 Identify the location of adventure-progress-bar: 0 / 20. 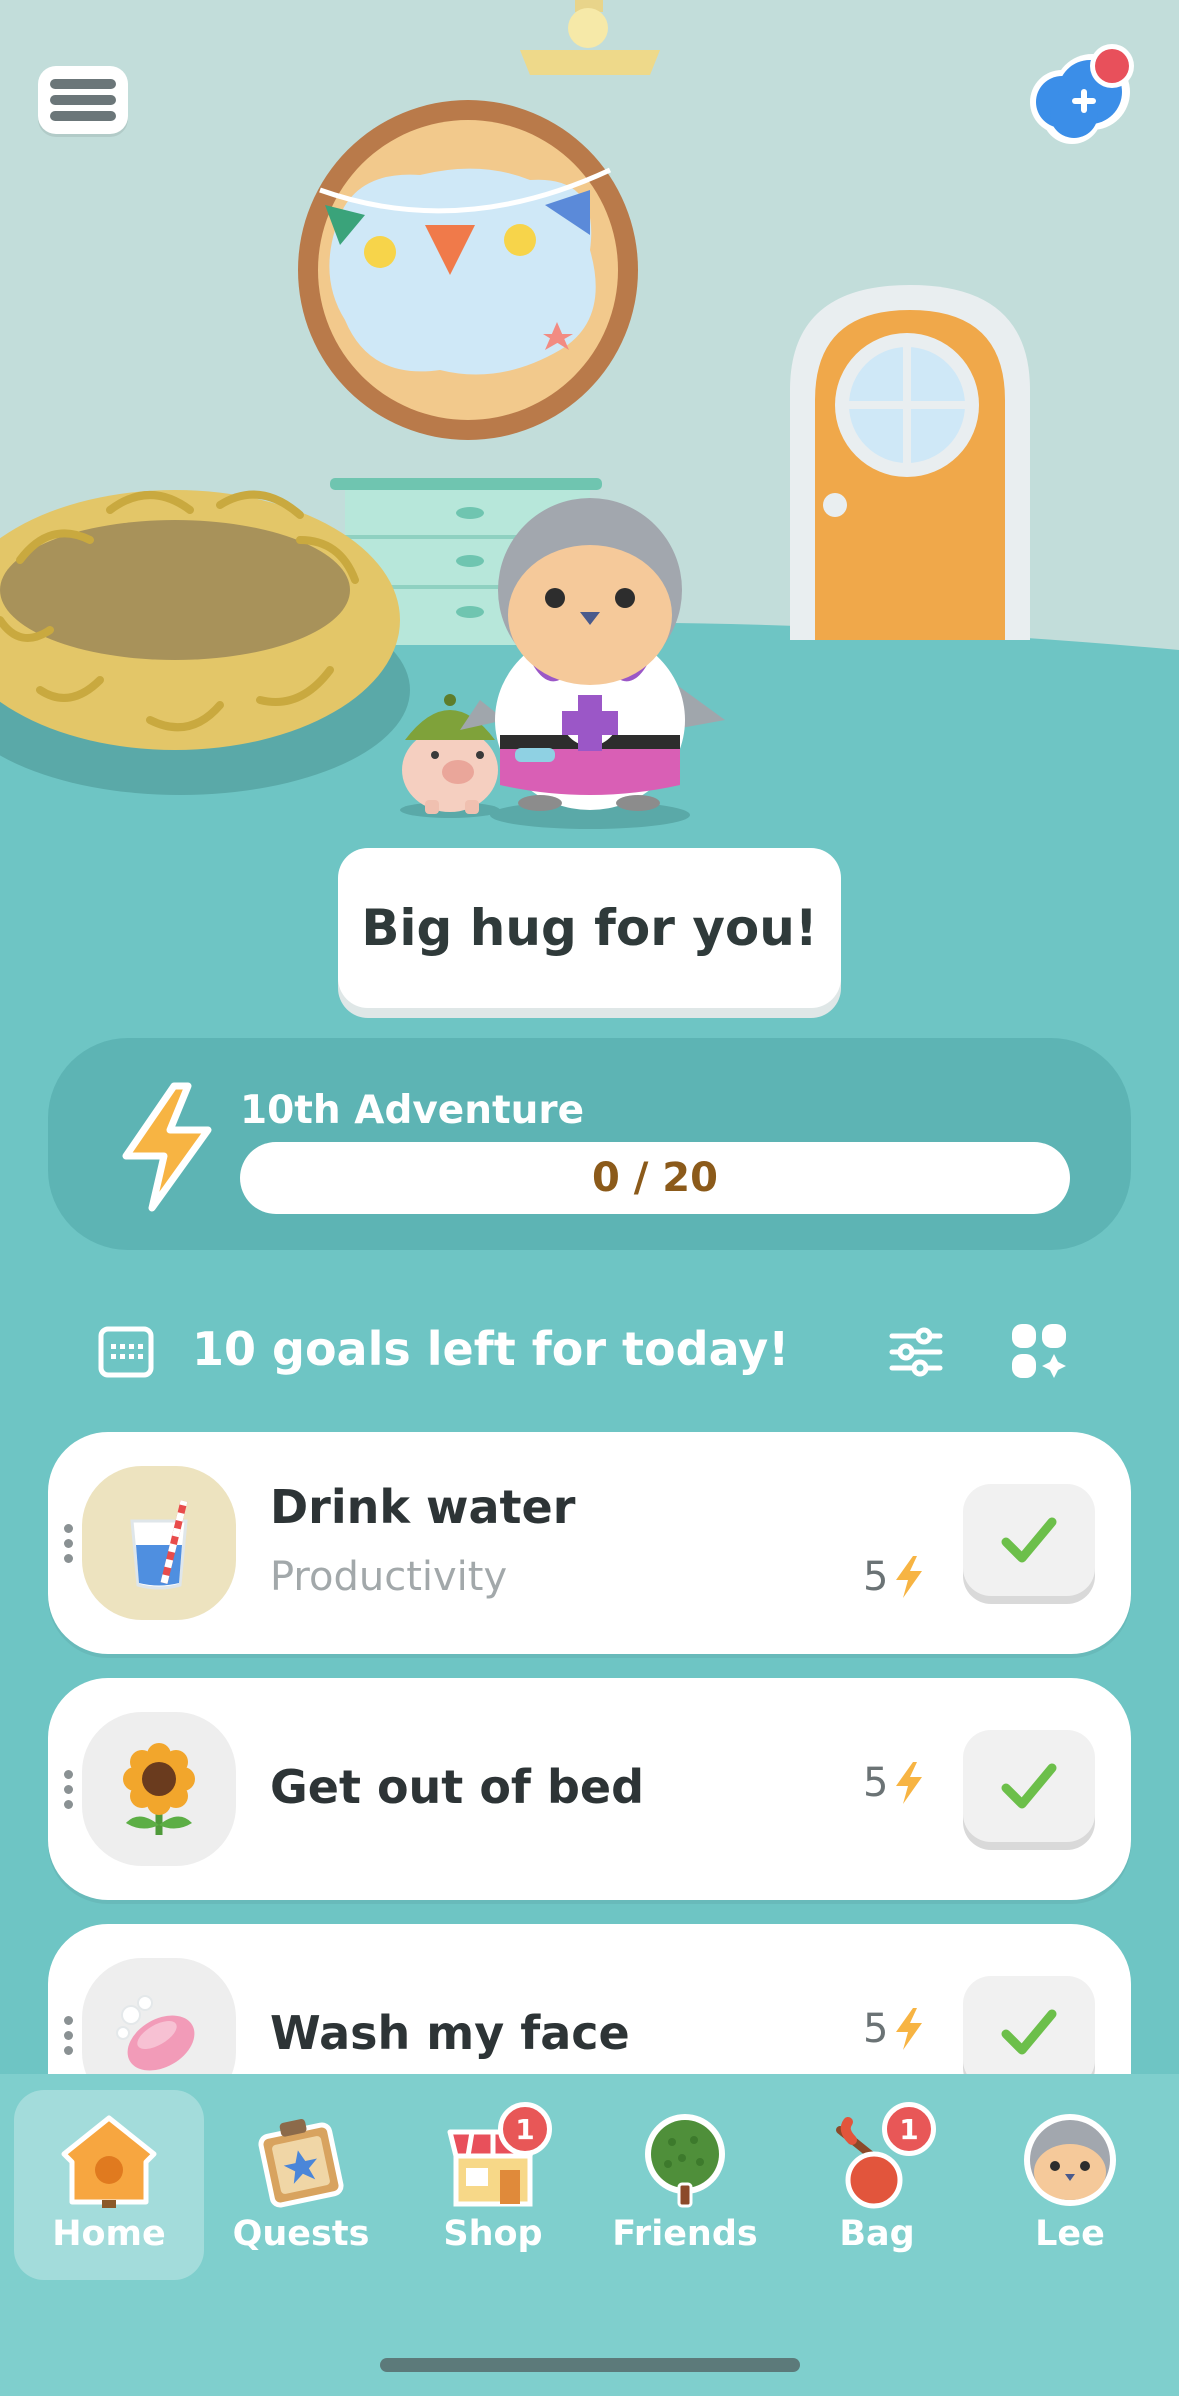
(655, 1178).